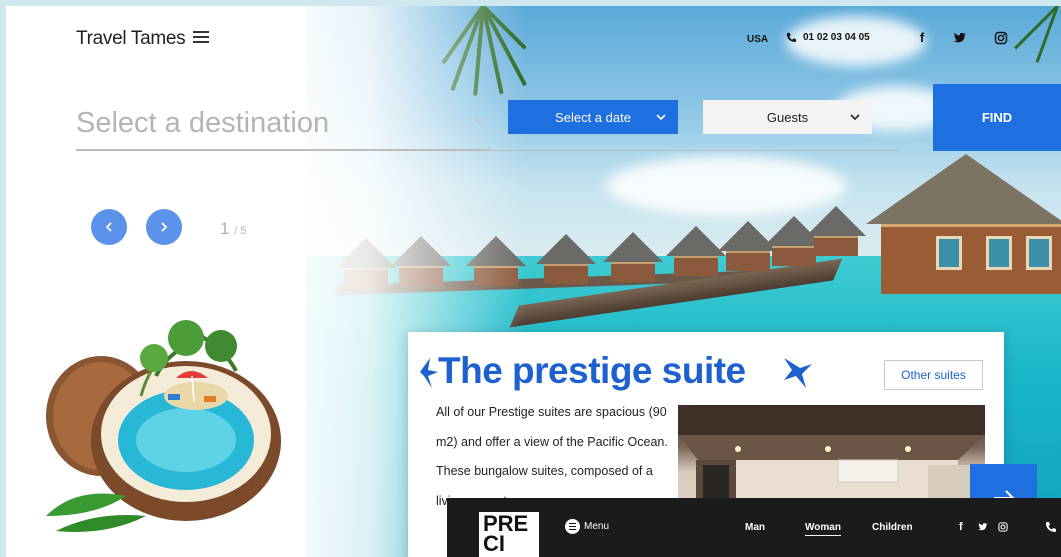 Image resolution: width=1061 pixels, height=557 pixels. Describe the element at coordinates (163, 426) in the screenshot. I see `coconut-island-image` at that location.